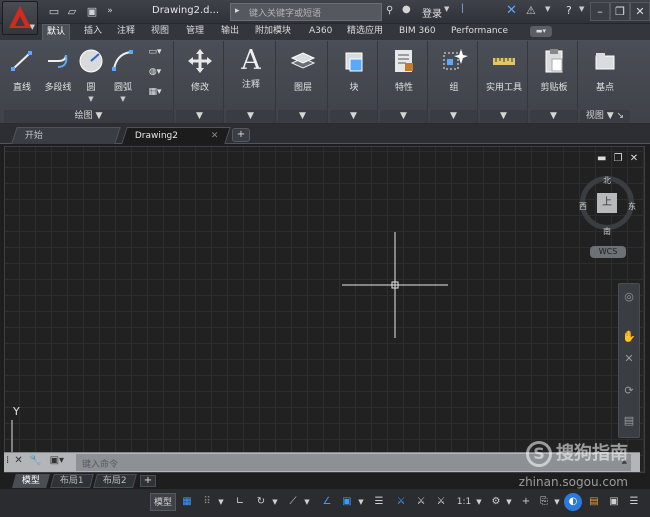  I want to click on ortho-icon: ∟, so click(240, 502).